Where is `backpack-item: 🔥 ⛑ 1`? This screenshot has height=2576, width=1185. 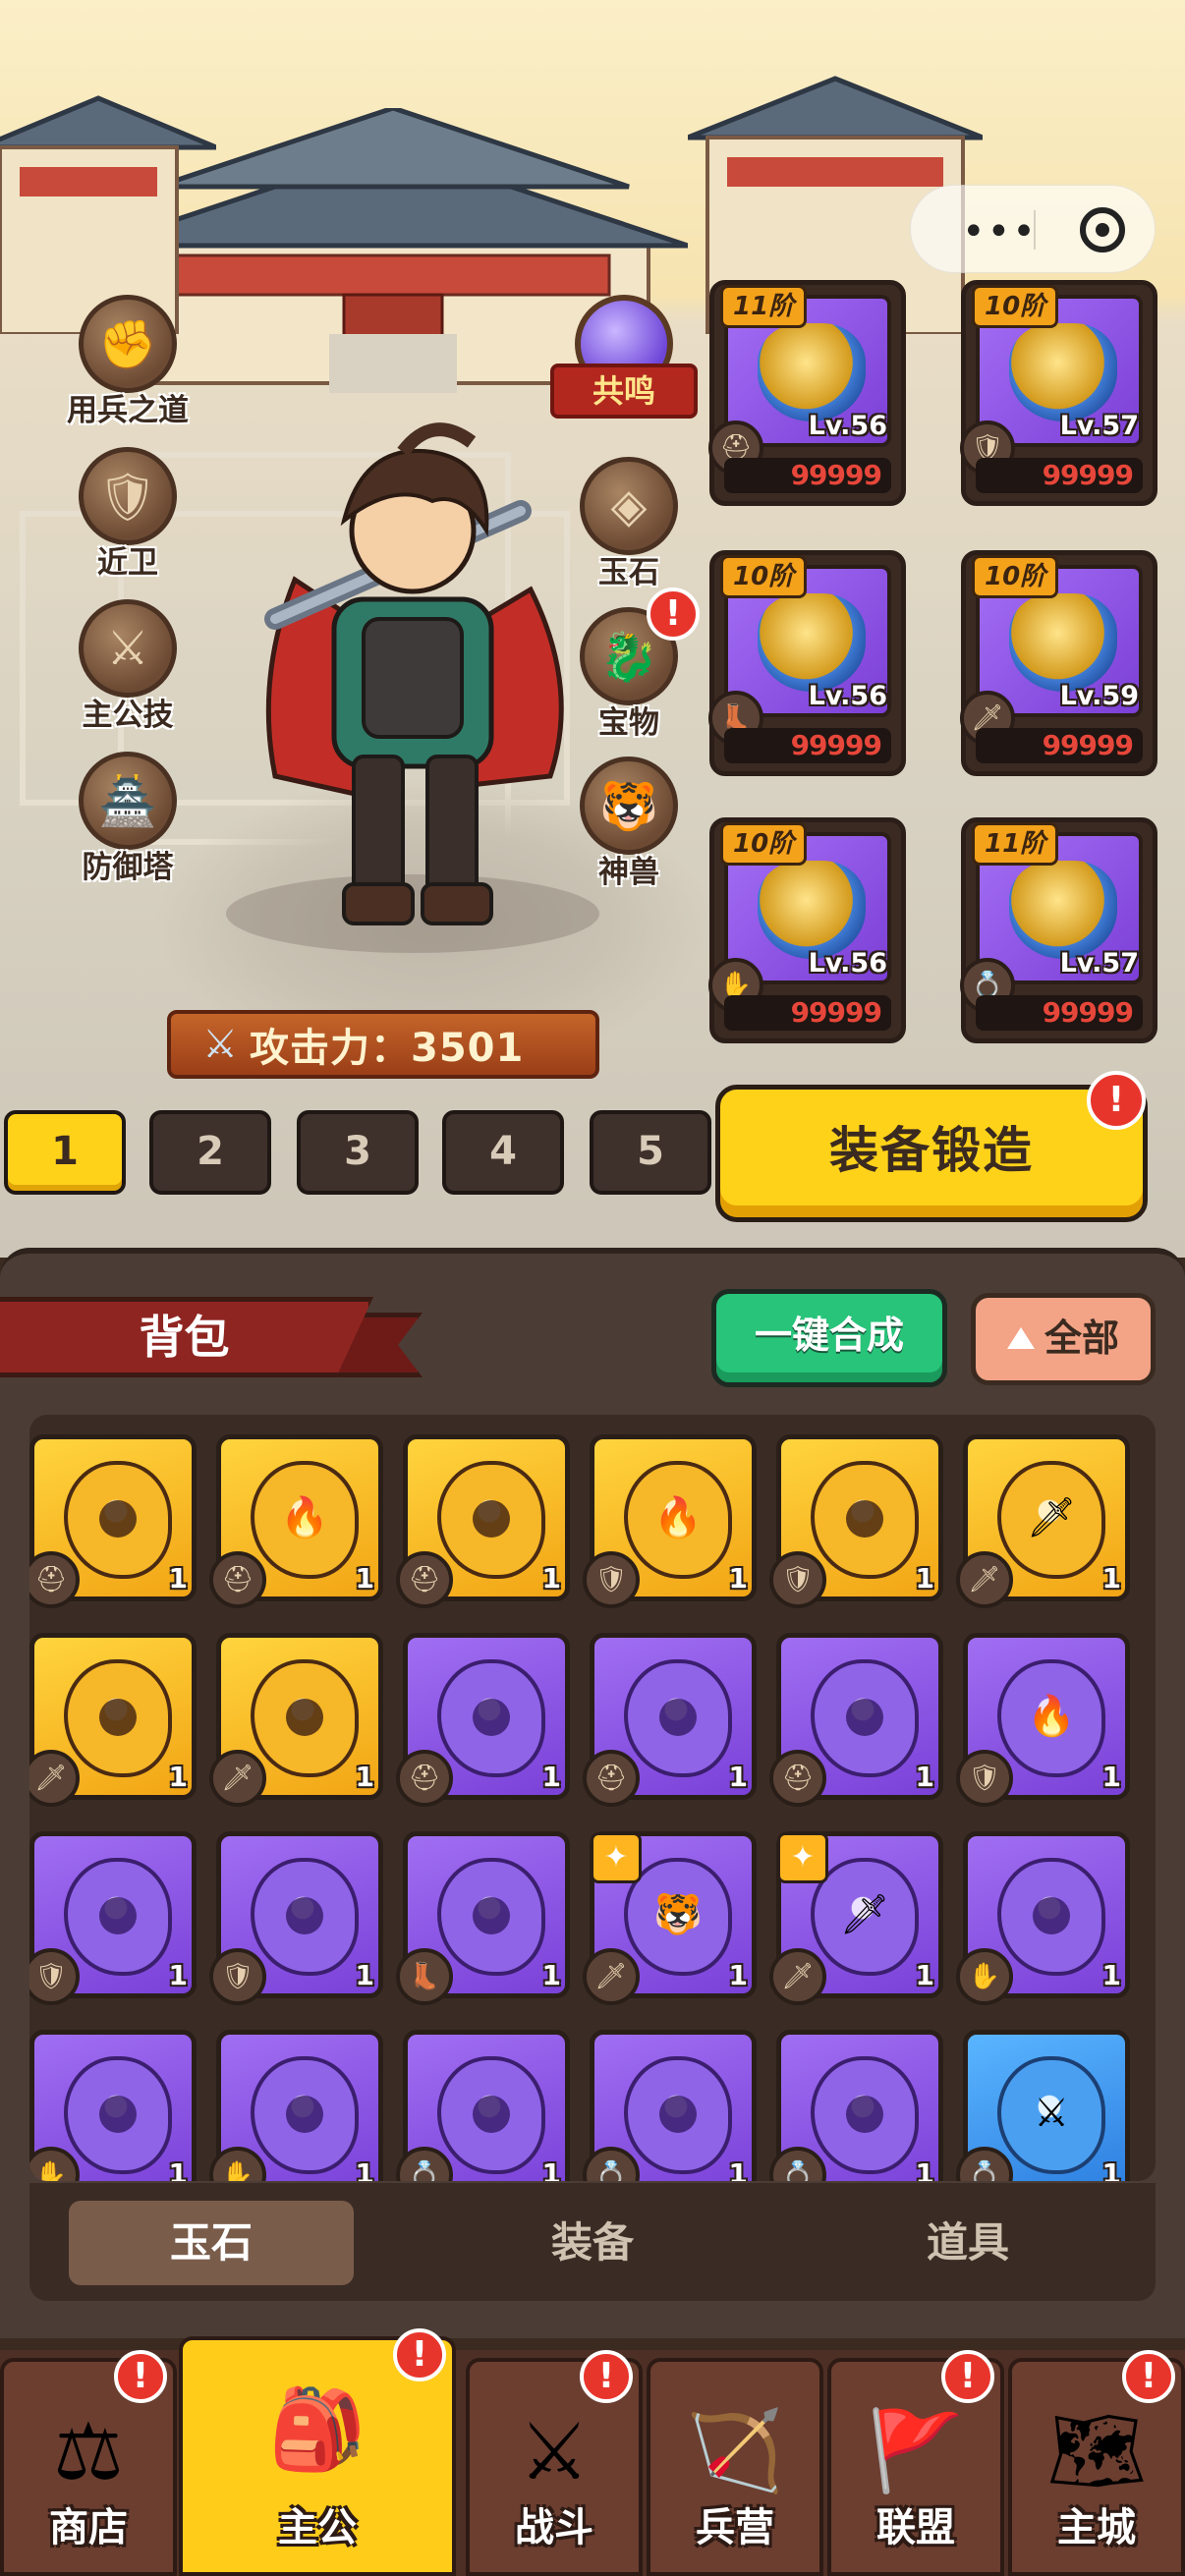 backpack-item: 🔥 ⛑ 1 is located at coordinates (296, 1521).